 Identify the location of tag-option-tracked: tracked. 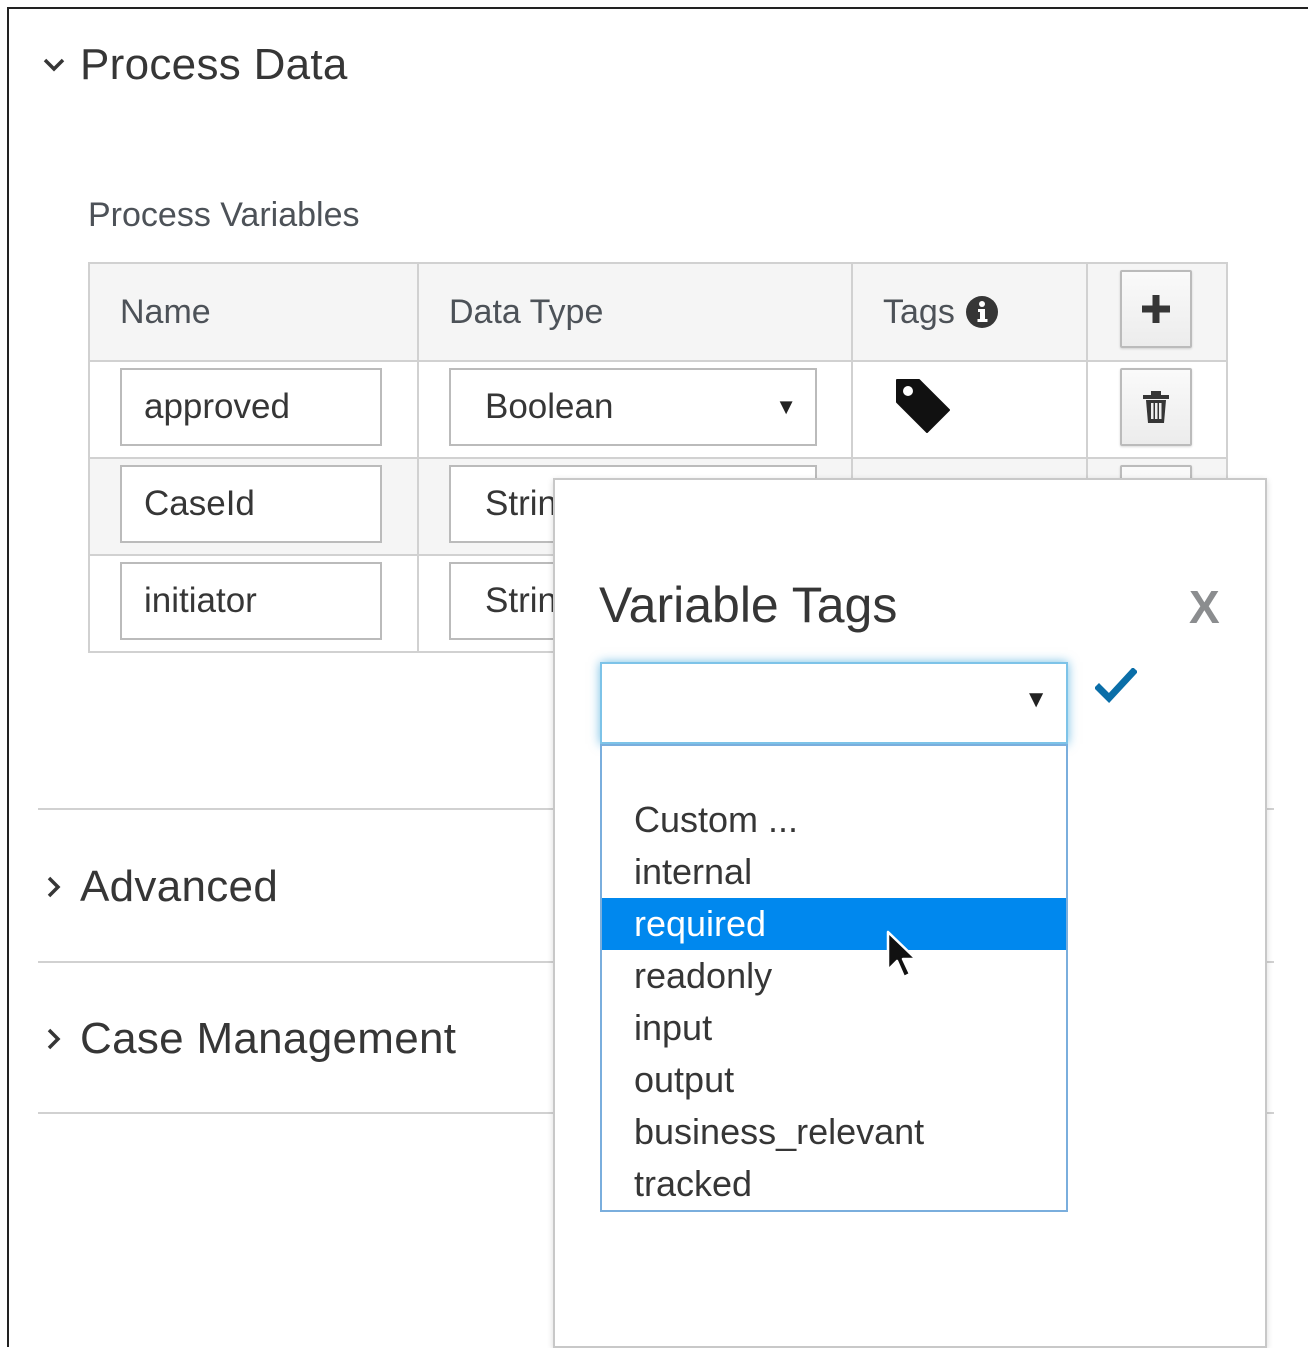
(834, 1184).